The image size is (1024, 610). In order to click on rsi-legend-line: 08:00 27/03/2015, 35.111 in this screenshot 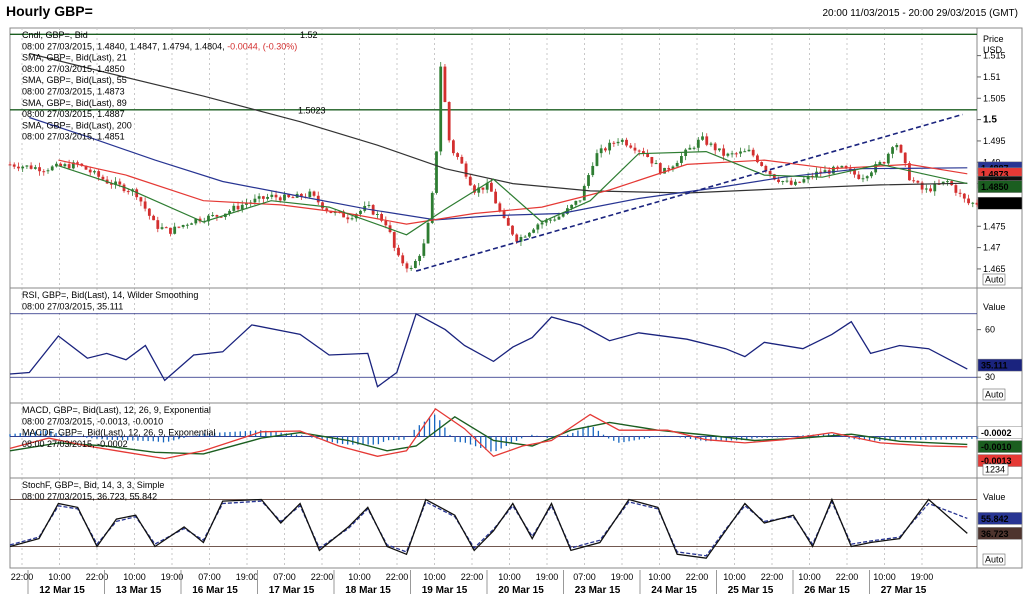, I will do `click(72, 306)`.